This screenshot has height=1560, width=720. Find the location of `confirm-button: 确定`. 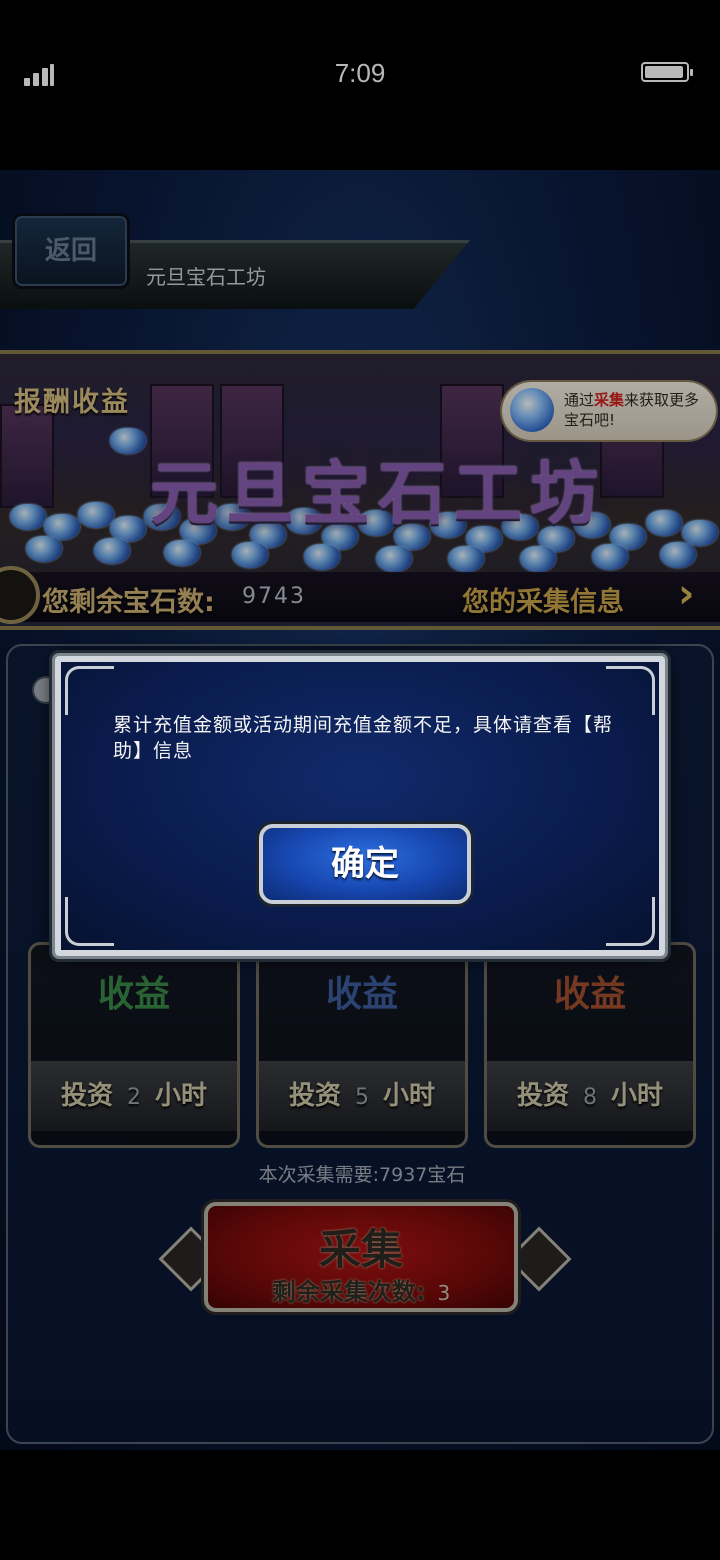

confirm-button: 确定 is located at coordinates (365, 864).